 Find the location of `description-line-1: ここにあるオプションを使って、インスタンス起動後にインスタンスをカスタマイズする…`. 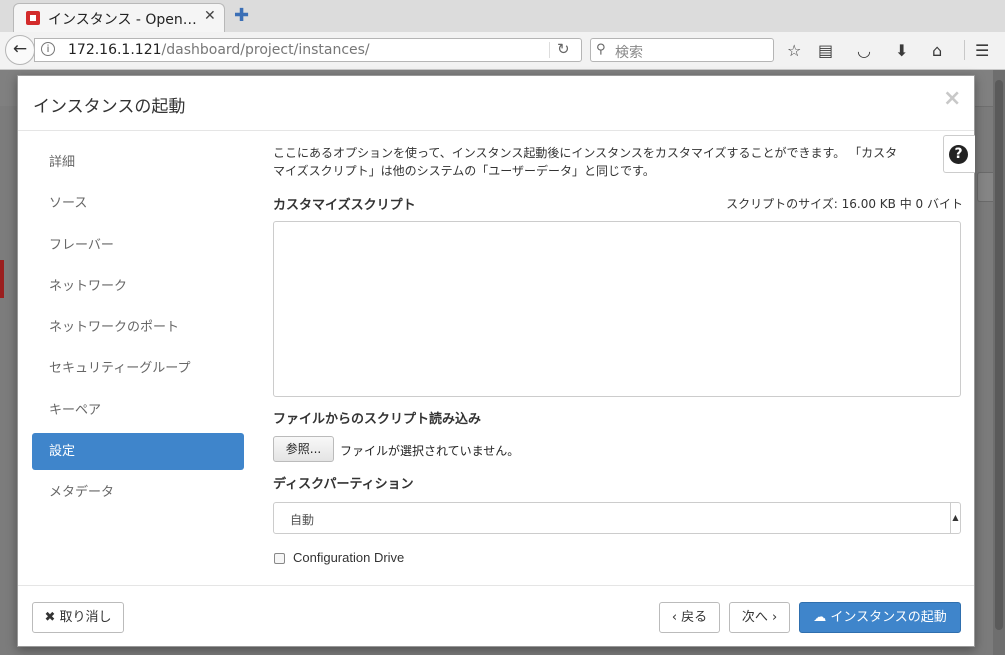

description-line-1: ここにあるオプションを使って、インスタンス起動後にインスタンスをカスタマイズする… is located at coordinates (585, 153).